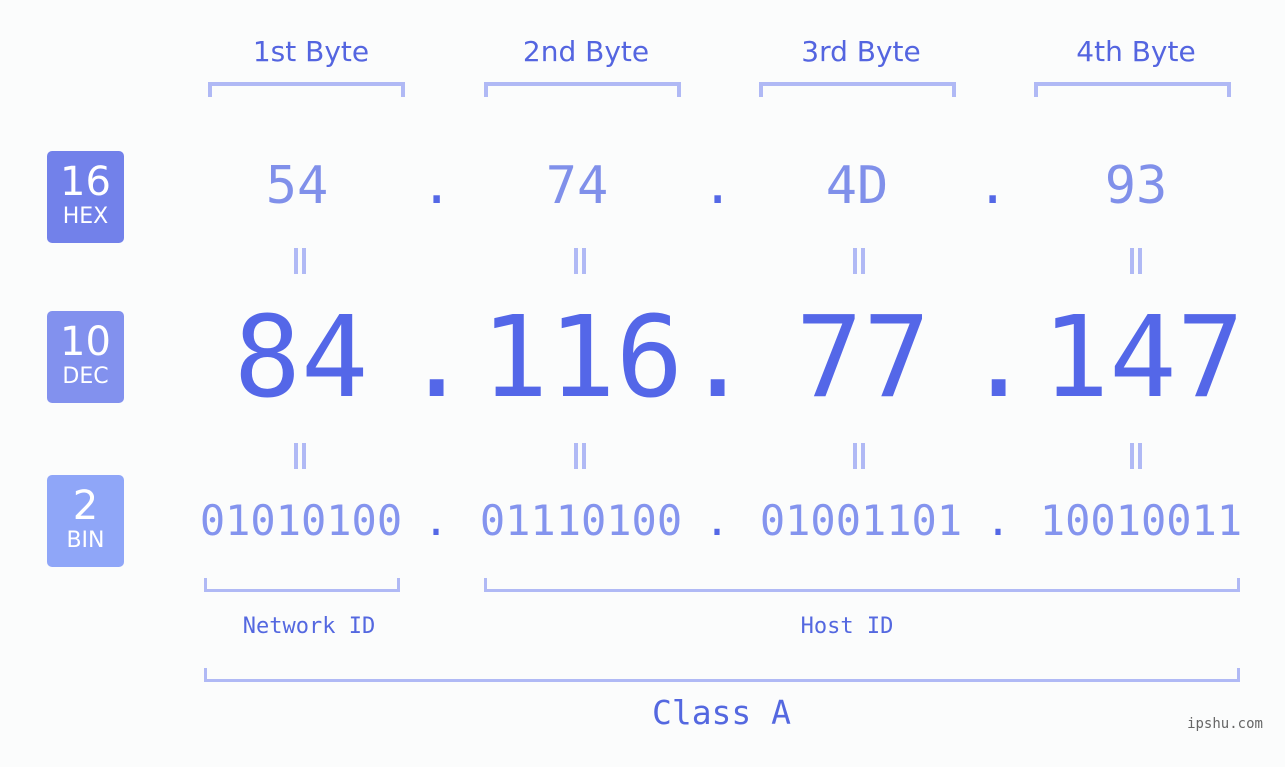  What do you see at coordinates (311, 51) in the screenshot?
I see `byte-title-1: 1st Byte` at bounding box center [311, 51].